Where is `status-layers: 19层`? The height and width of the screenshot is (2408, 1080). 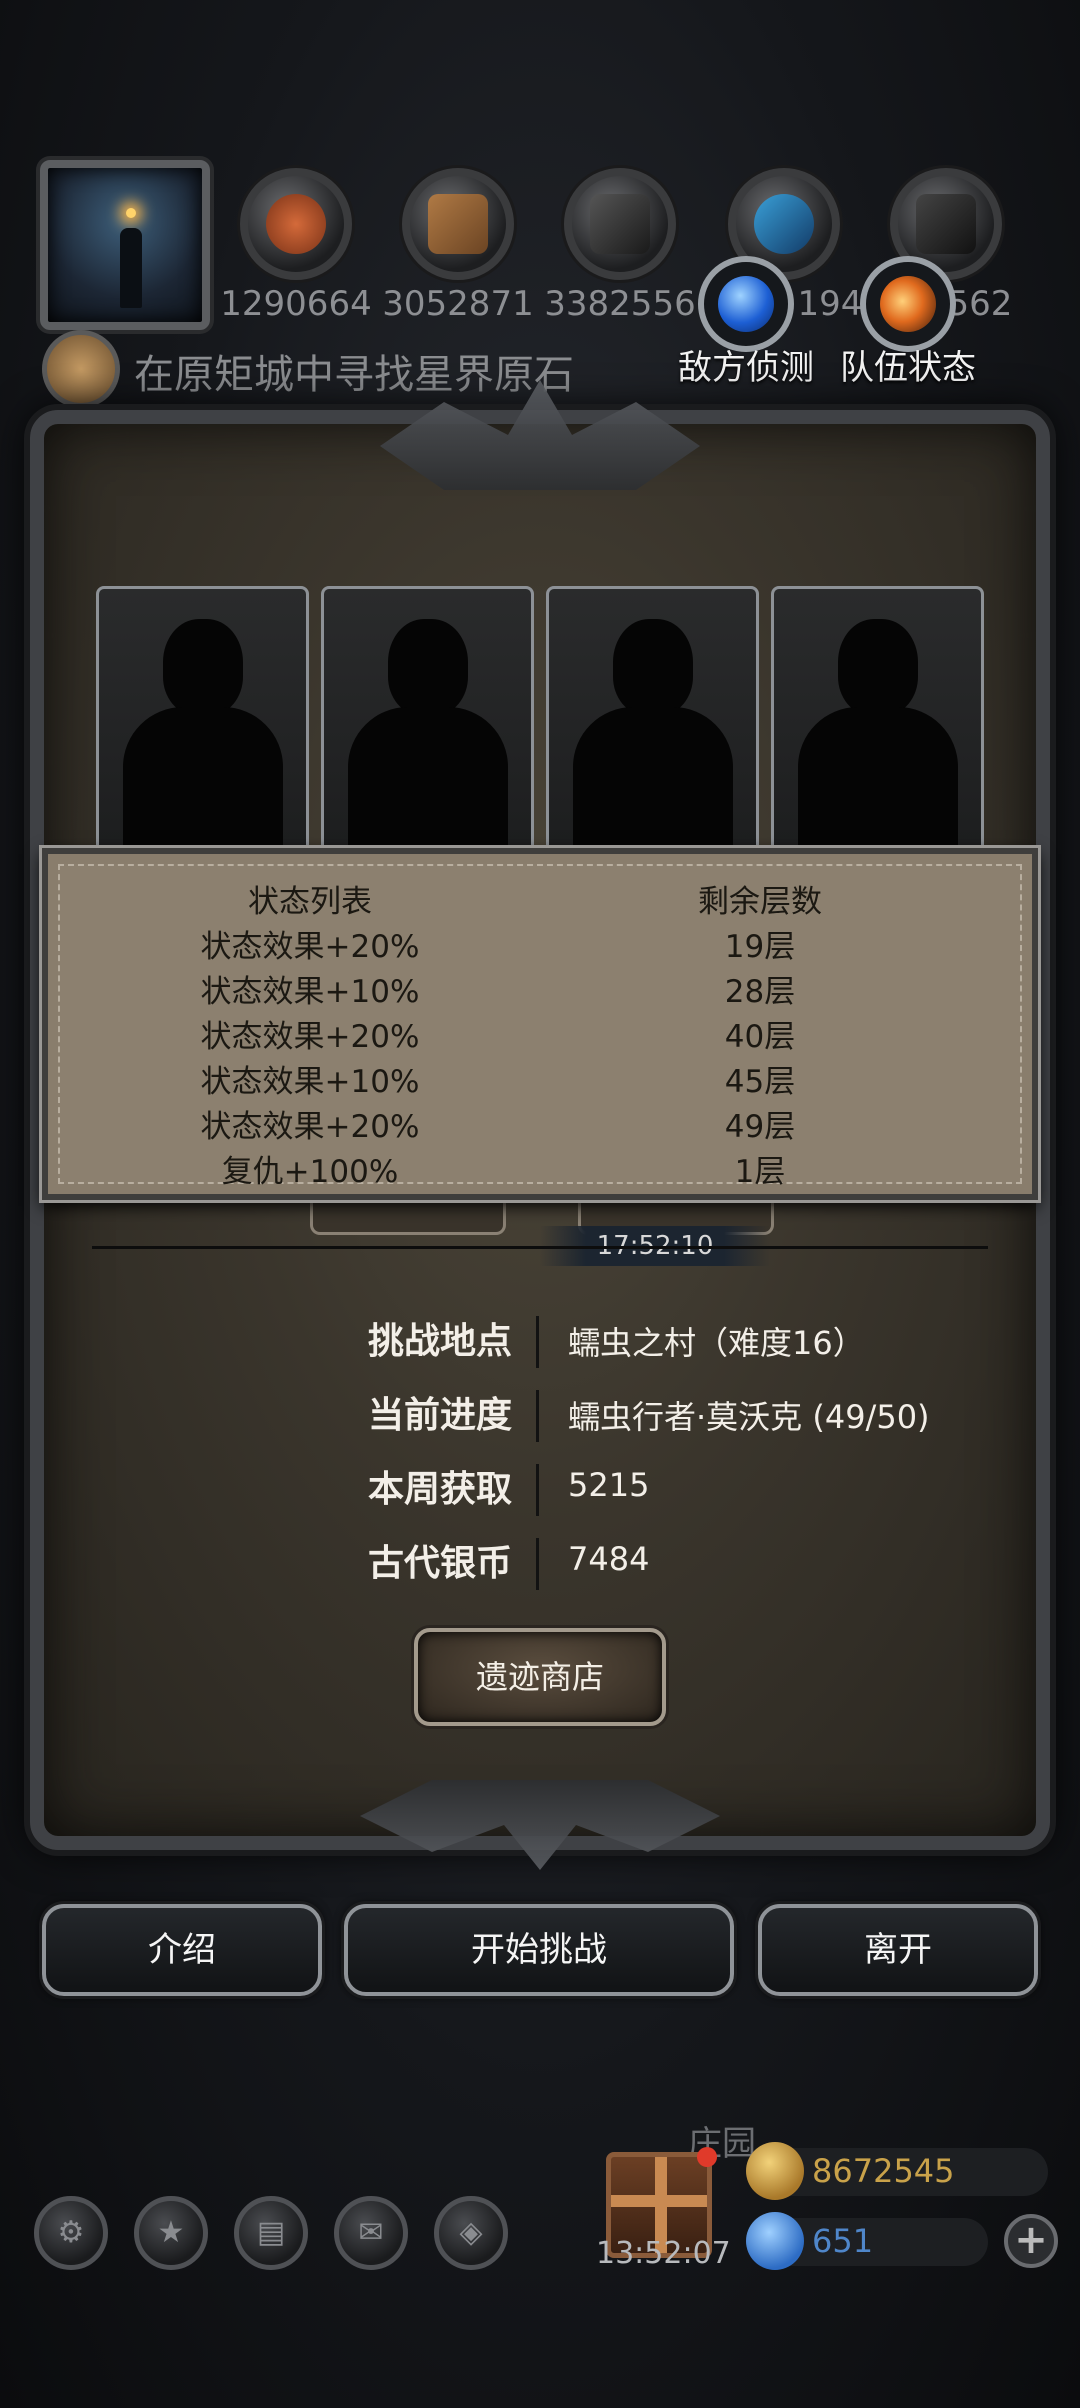
status-layers: 19层 is located at coordinates (760, 947).